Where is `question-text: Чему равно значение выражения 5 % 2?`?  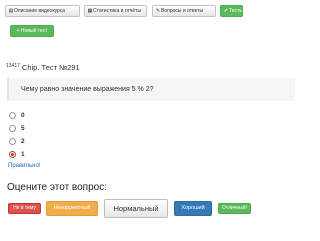 question-text: Чему равно значение выражения 5 % 2? is located at coordinates (87, 89).